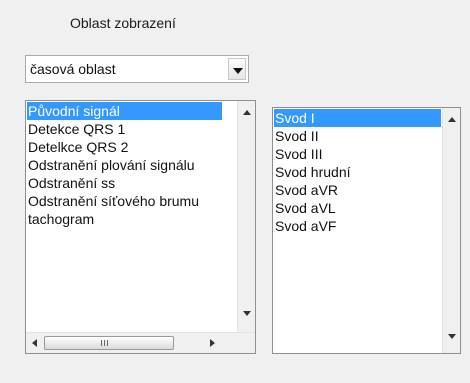  What do you see at coordinates (34, 343) in the screenshot?
I see `scroll-left-icon` at bounding box center [34, 343].